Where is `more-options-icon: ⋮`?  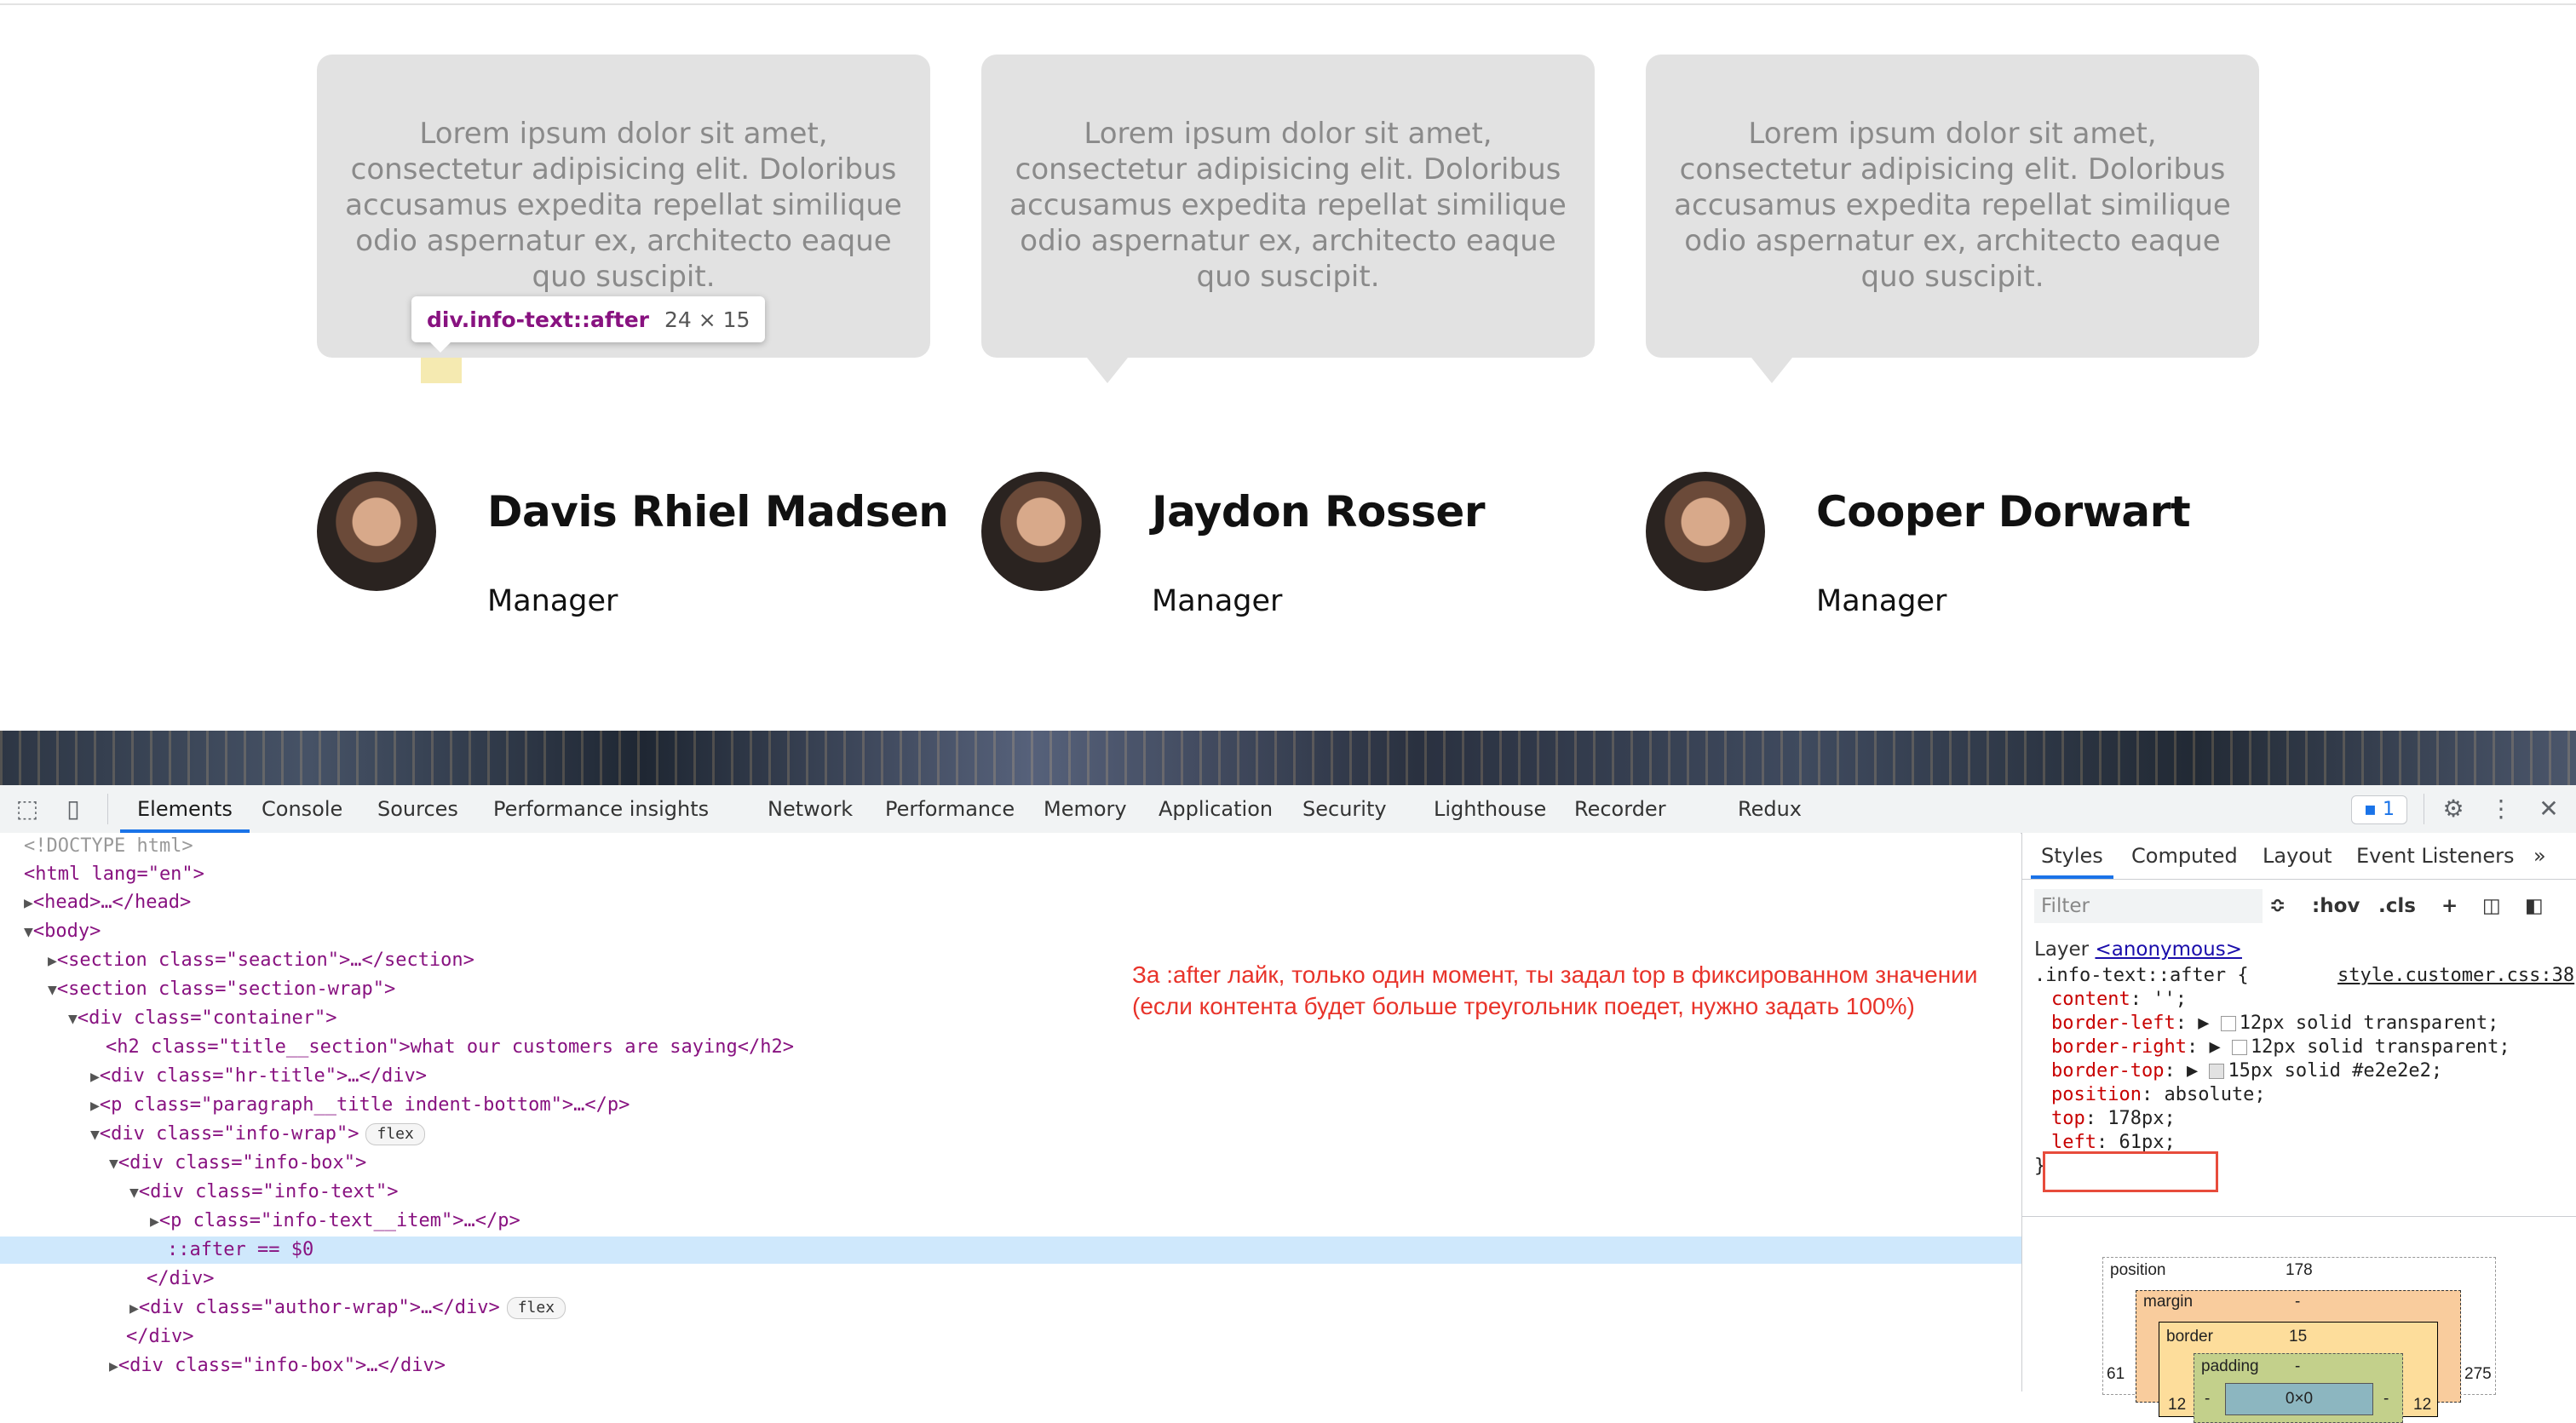
more-options-icon: ⋮ is located at coordinates (2501, 809).